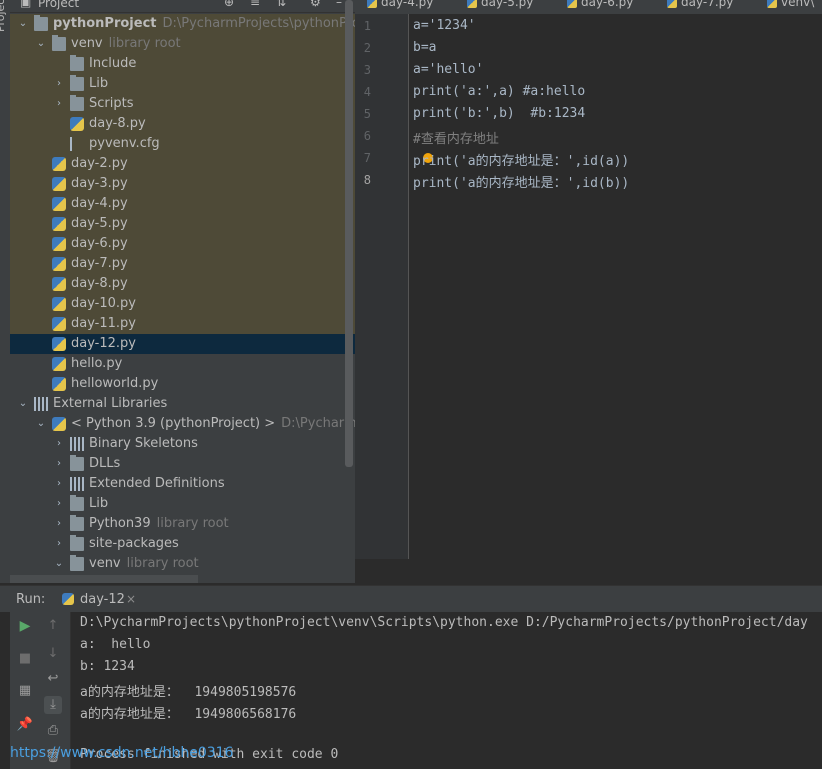  I want to click on tab-day-6: day-6.py, so click(600, 6).